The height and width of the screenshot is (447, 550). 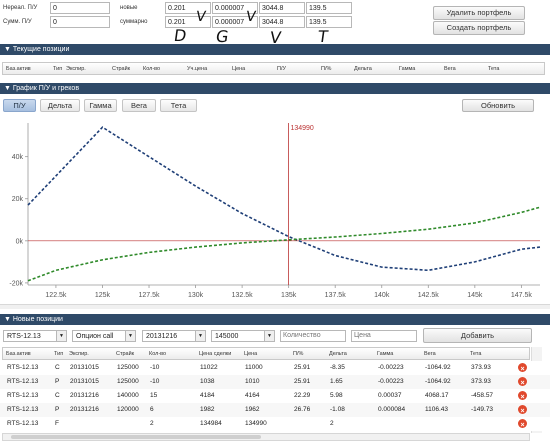 I want to click on total-pl-label: Сумм. П/У, so click(x=17, y=22).